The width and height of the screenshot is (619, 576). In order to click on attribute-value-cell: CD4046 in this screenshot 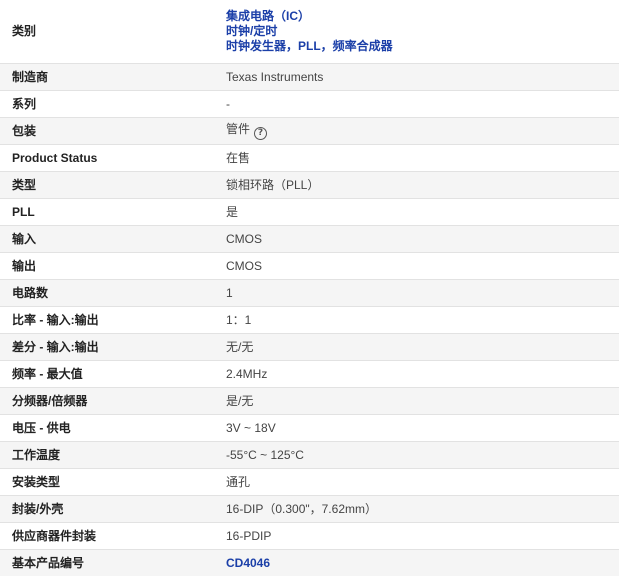, I will do `click(416, 562)`.